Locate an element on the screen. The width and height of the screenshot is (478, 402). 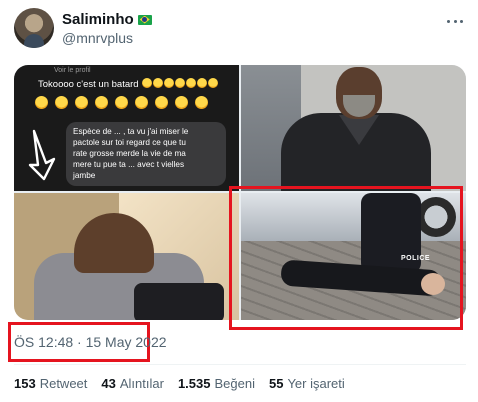
stat-label: Yer işareti is located at coordinates (316, 383).